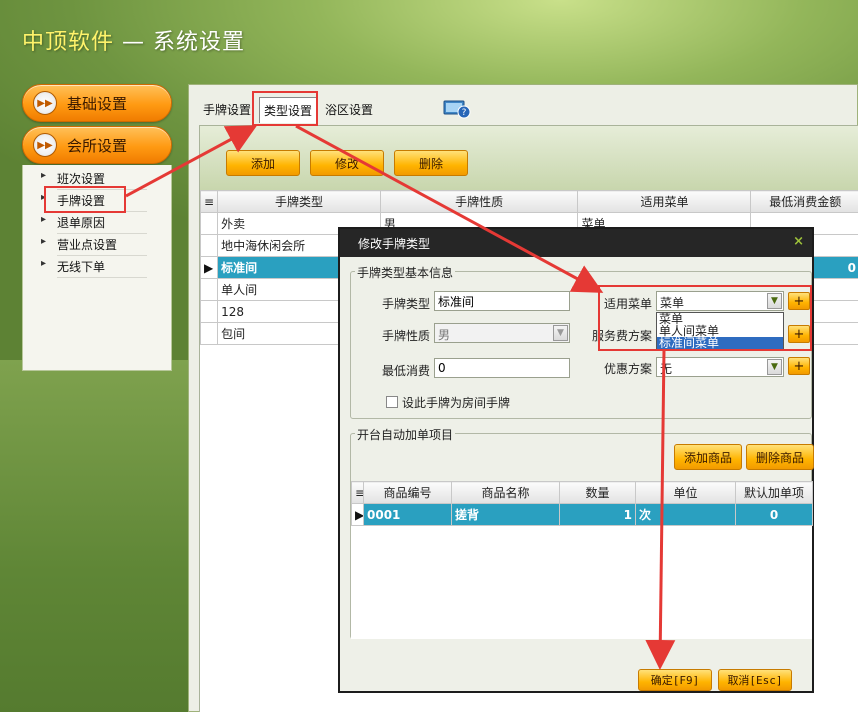 Image resolution: width=858 pixels, height=712 pixels. I want to click on column-header: 手牌性质, so click(479, 201).